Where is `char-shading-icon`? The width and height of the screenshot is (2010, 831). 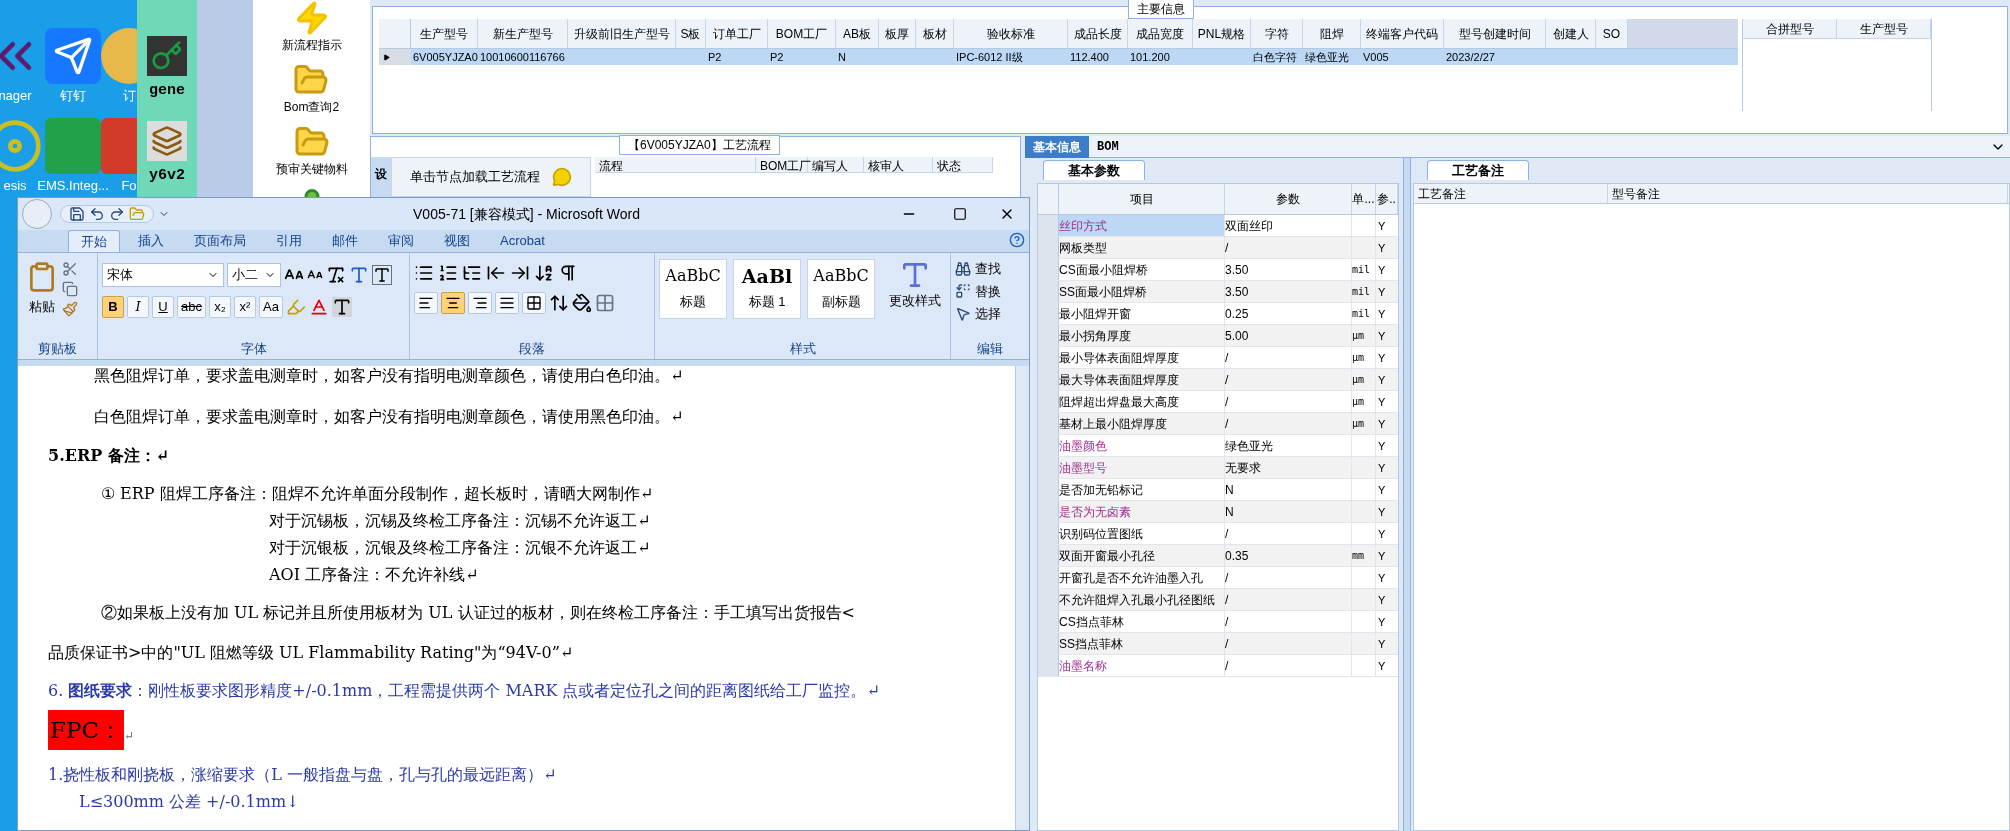 char-shading-icon is located at coordinates (341, 307).